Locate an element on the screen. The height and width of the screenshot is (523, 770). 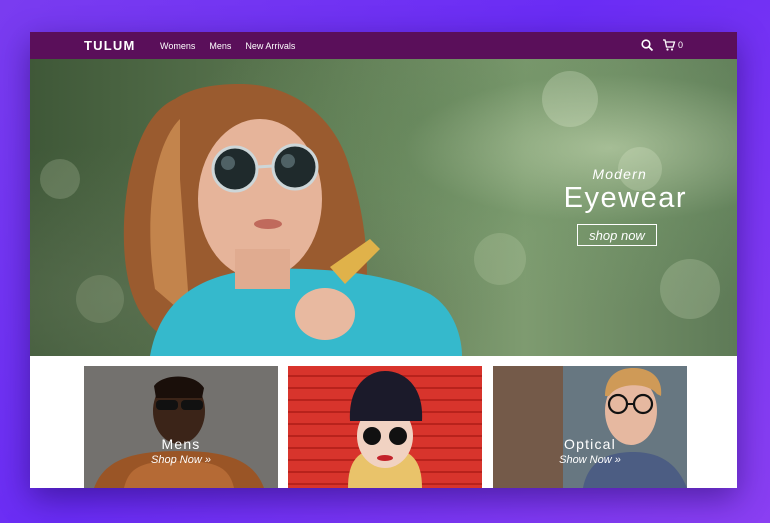
cart-button: 0 is located at coordinates (672, 45).